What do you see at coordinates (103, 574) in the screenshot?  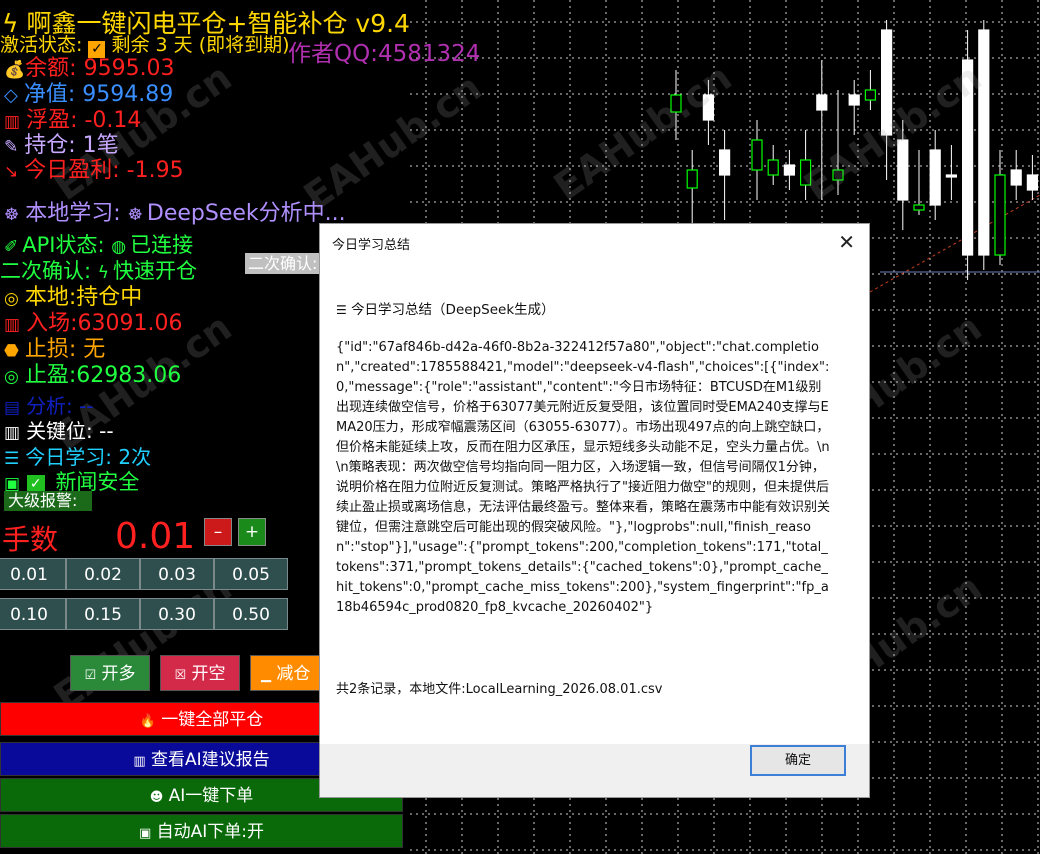 I see `lot-preset-button: 0.02` at bounding box center [103, 574].